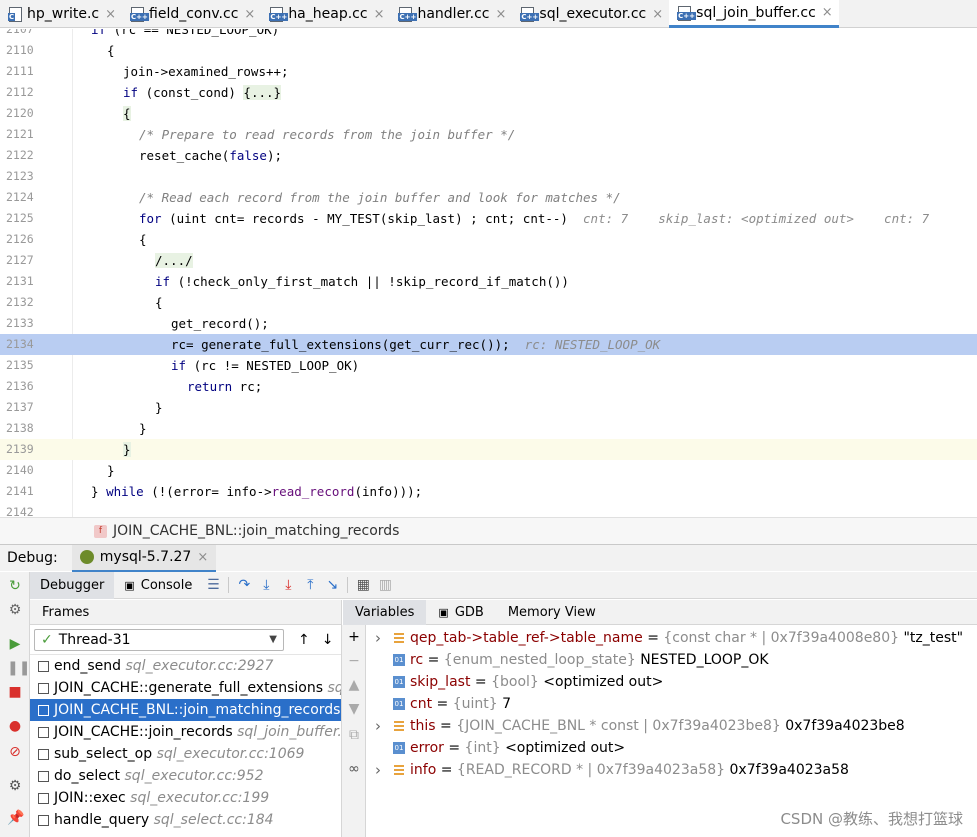 The height and width of the screenshot is (837, 977). Describe the element at coordinates (354, 709) in the screenshot. I see `move-down-icon: ▼` at that location.